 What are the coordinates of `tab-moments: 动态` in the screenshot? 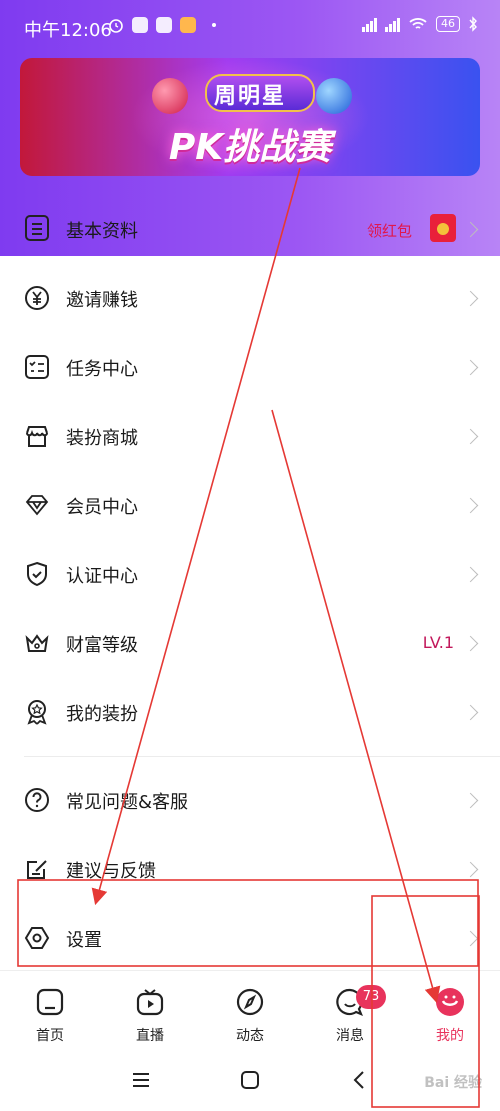 It's located at (250, 1012).